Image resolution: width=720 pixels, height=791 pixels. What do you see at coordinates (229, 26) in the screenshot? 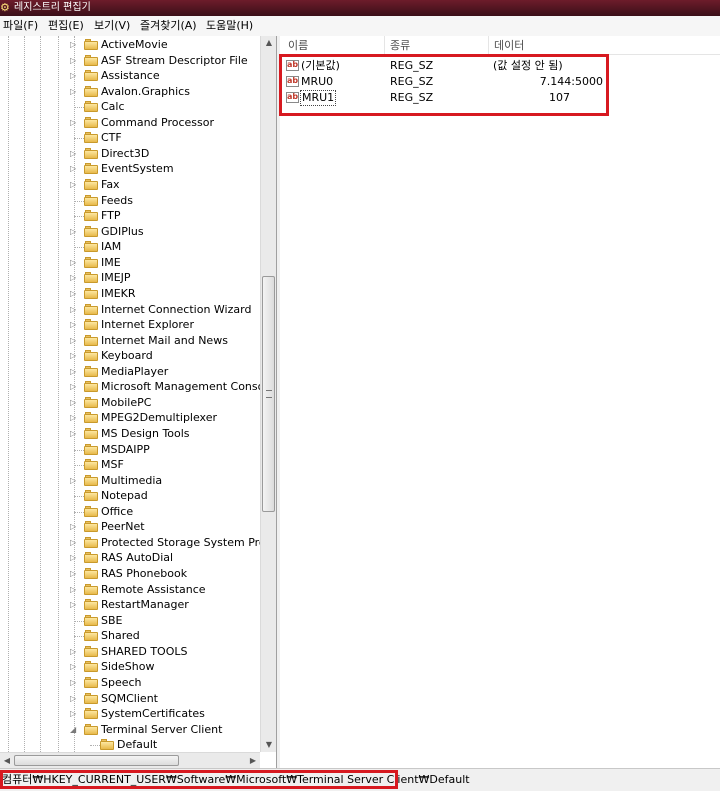
I see `menu-help: 도움말(H)` at bounding box center [229, 26].